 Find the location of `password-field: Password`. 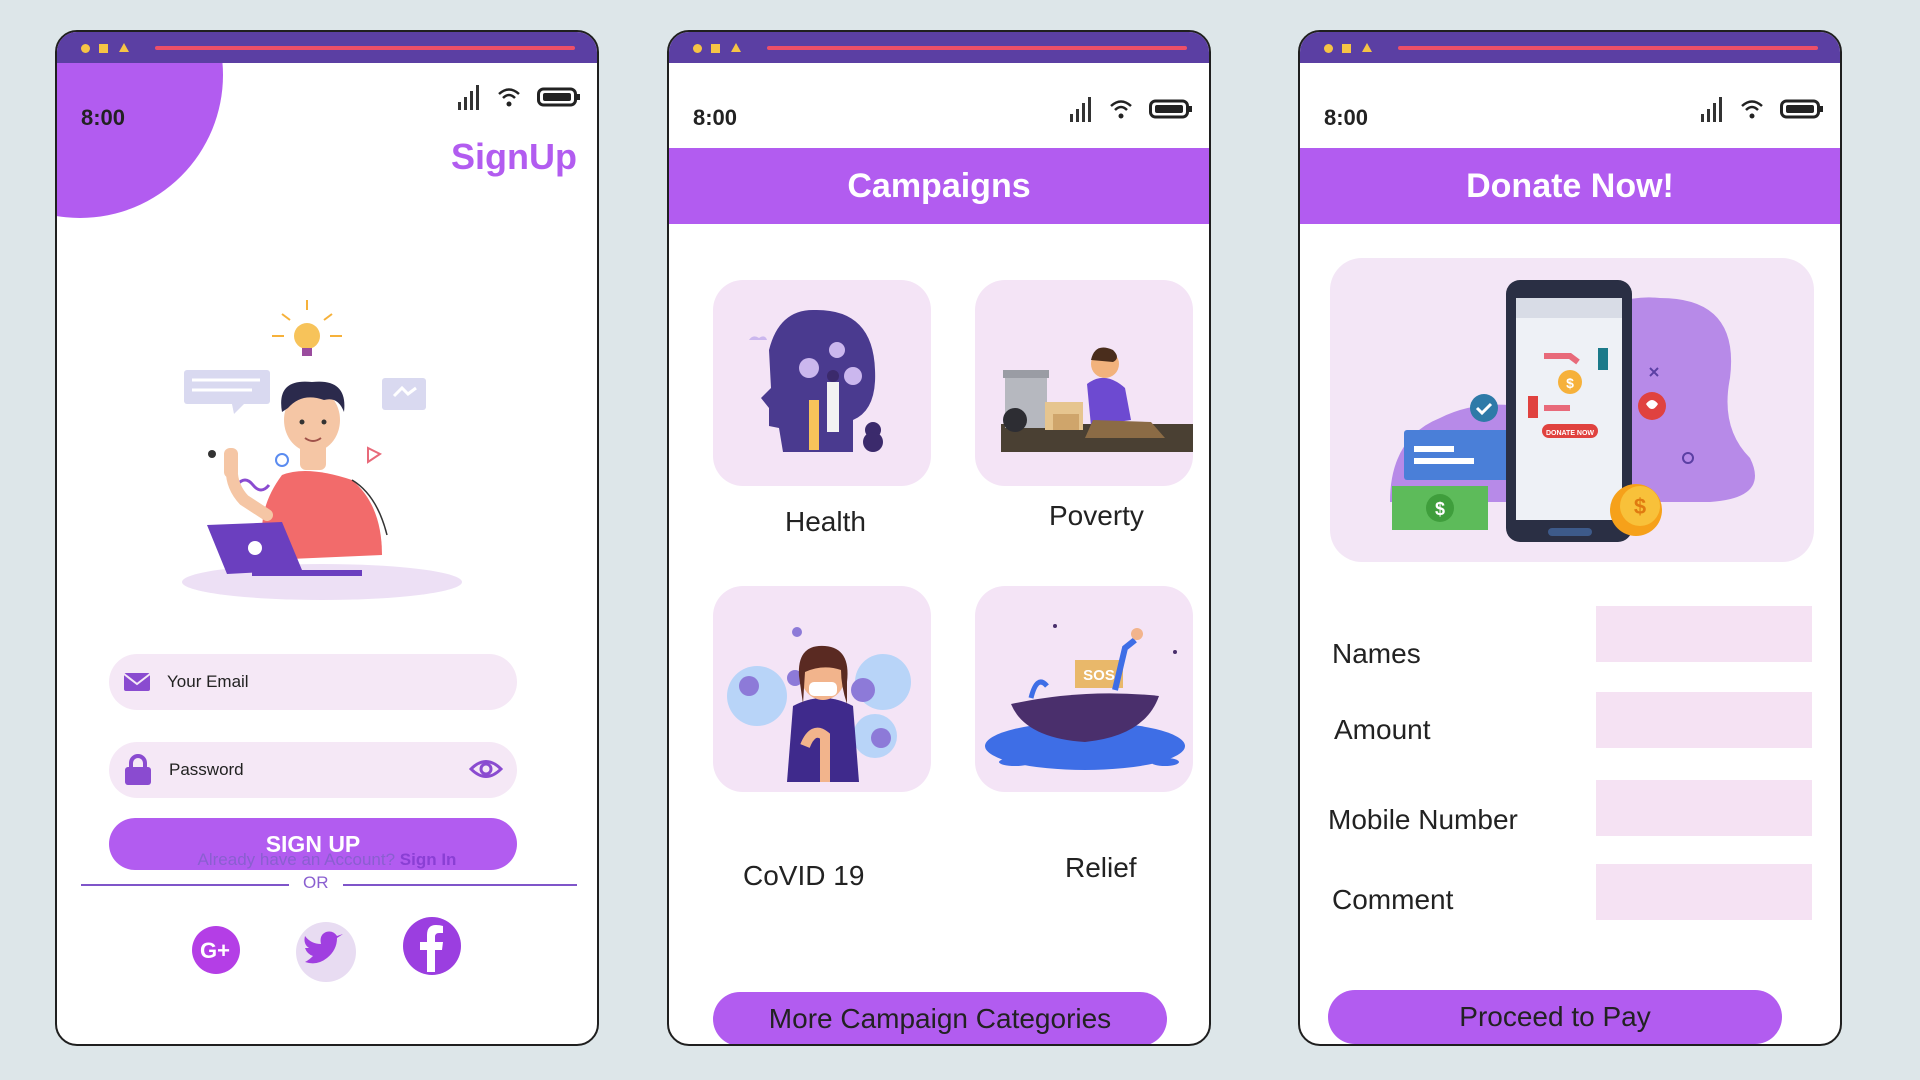

password-field: Password is located at coordinates (313, 770).